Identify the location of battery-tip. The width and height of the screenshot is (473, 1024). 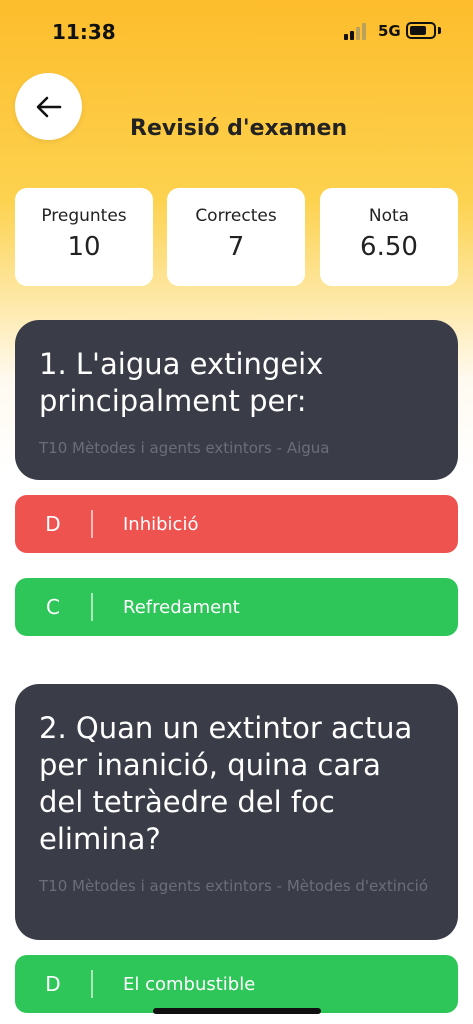
(439, 30).